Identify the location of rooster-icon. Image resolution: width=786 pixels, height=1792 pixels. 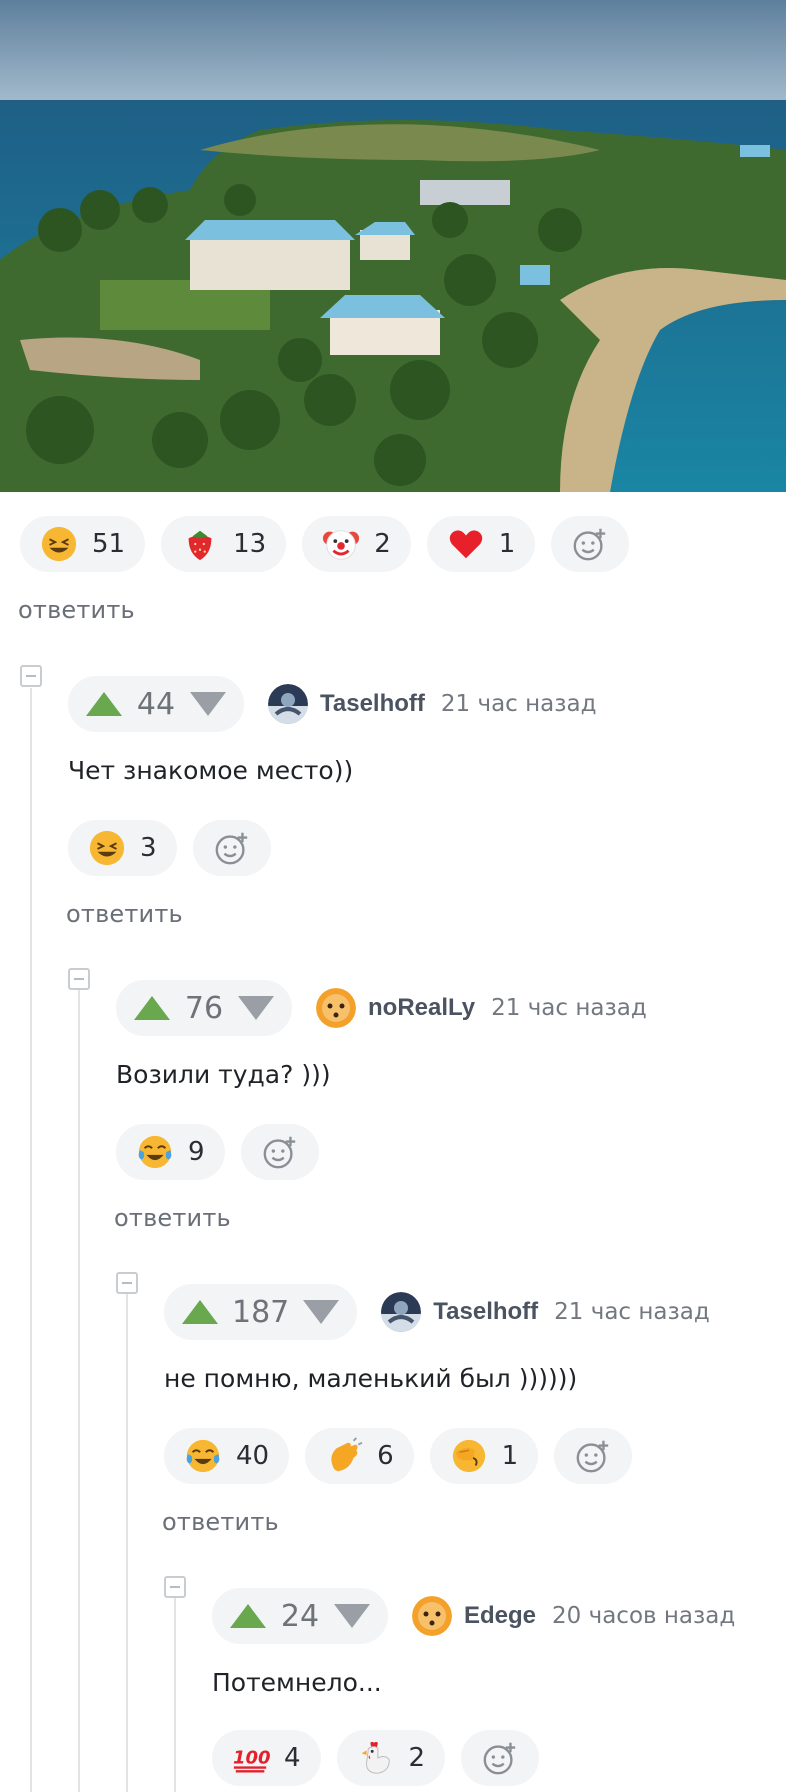
(375, 1757).